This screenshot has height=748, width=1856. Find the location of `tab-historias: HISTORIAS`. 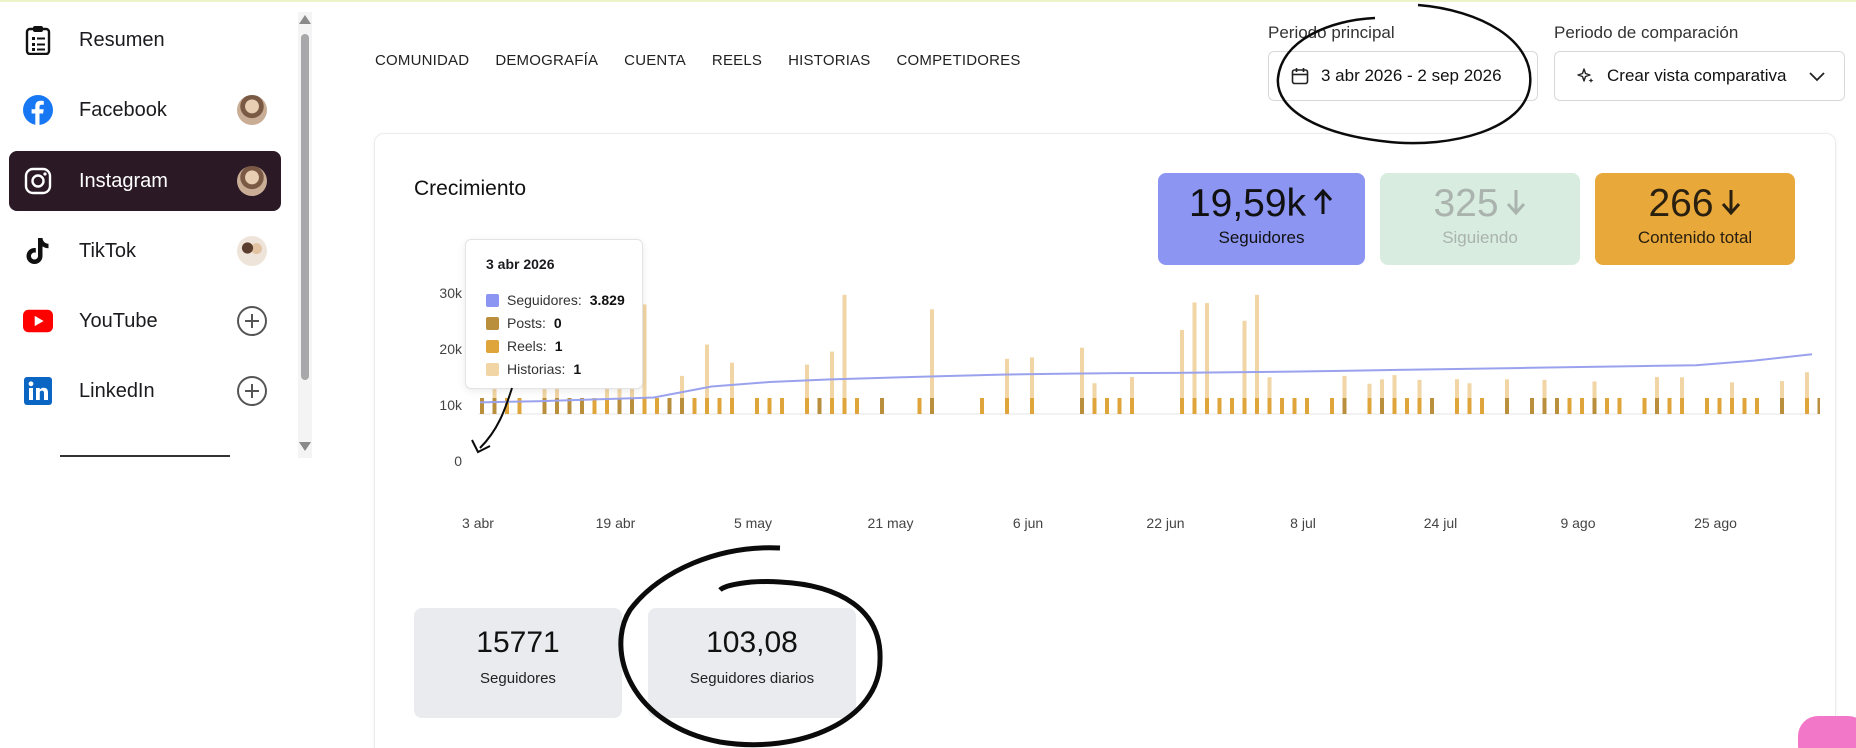

tab-historias: HISTORIAS is located at coordinates (829, 60).